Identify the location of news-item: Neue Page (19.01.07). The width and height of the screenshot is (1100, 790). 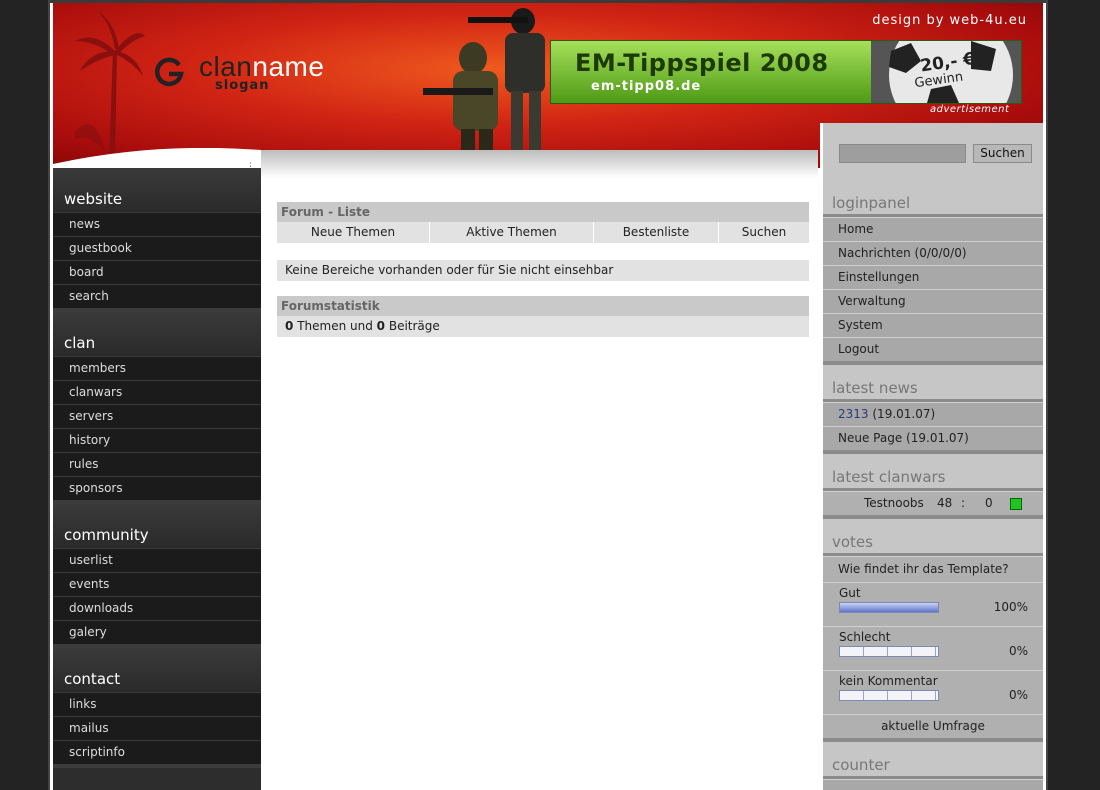
(933, 438).